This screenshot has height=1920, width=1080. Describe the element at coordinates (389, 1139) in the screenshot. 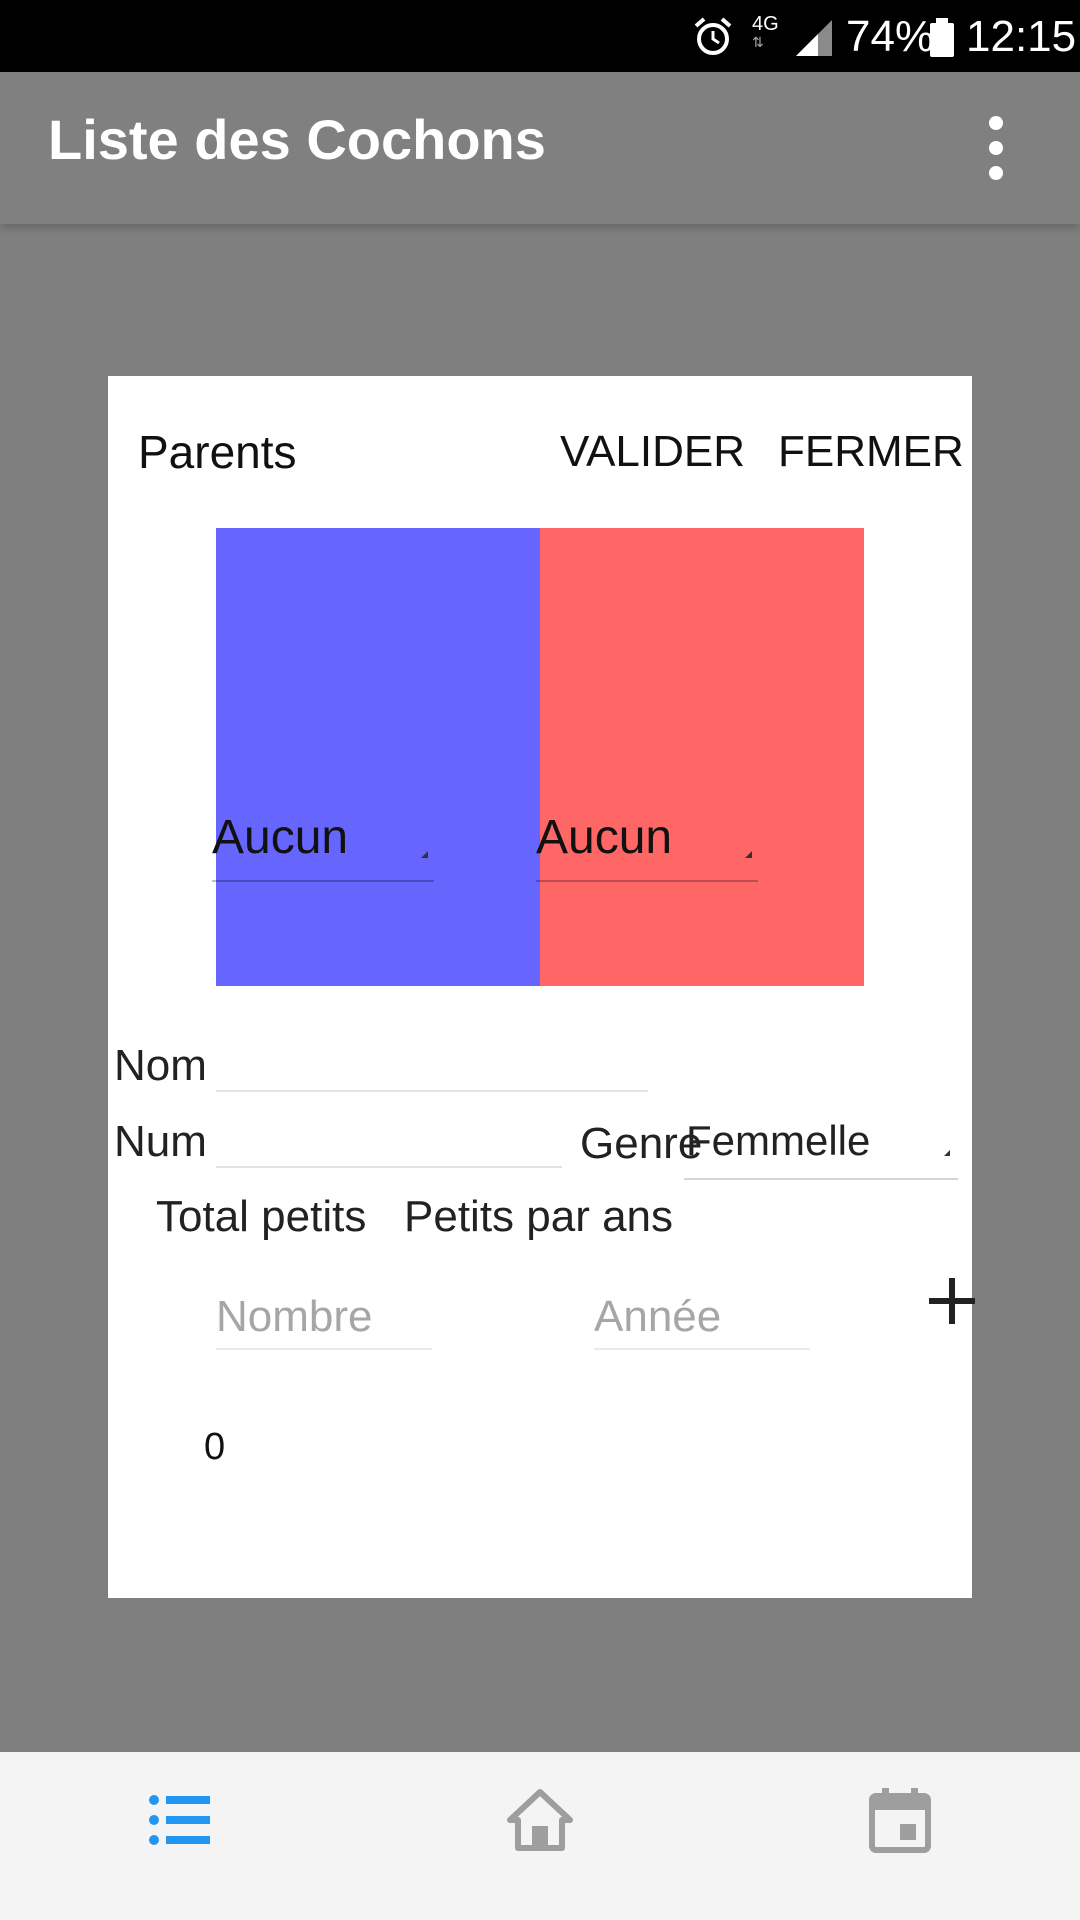

I see `num-input` at that location.